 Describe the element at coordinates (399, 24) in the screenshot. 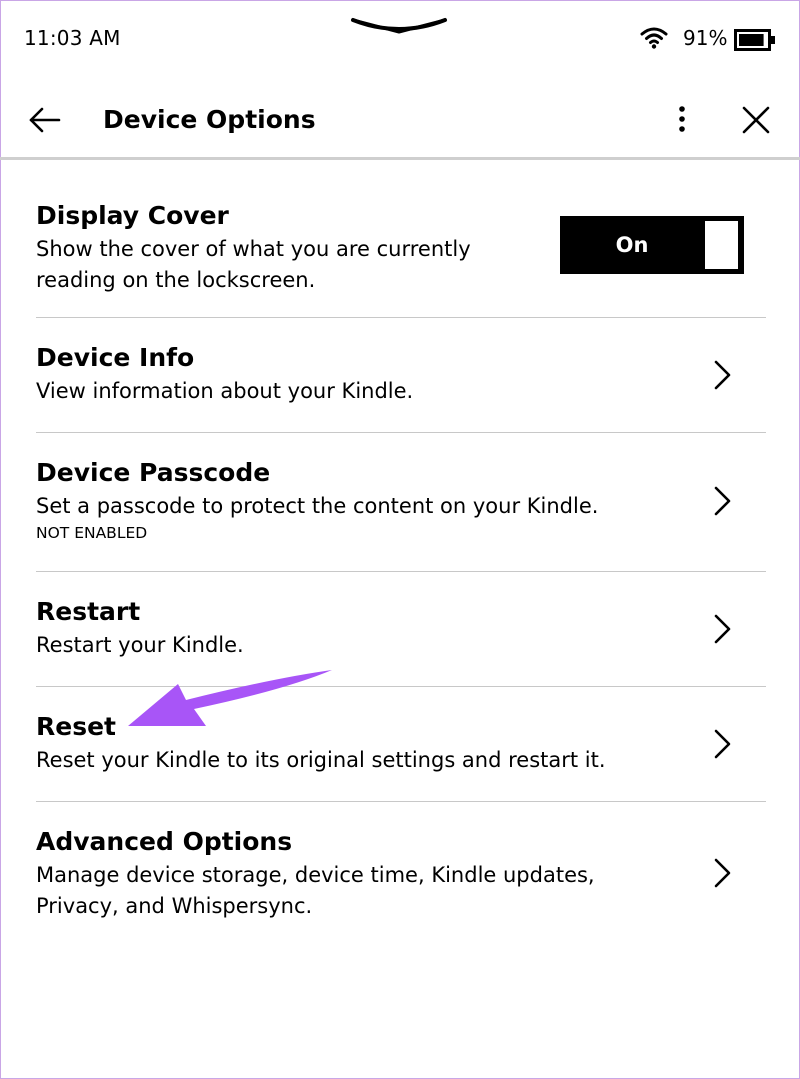

I see `chevron-down-icon` at that location.